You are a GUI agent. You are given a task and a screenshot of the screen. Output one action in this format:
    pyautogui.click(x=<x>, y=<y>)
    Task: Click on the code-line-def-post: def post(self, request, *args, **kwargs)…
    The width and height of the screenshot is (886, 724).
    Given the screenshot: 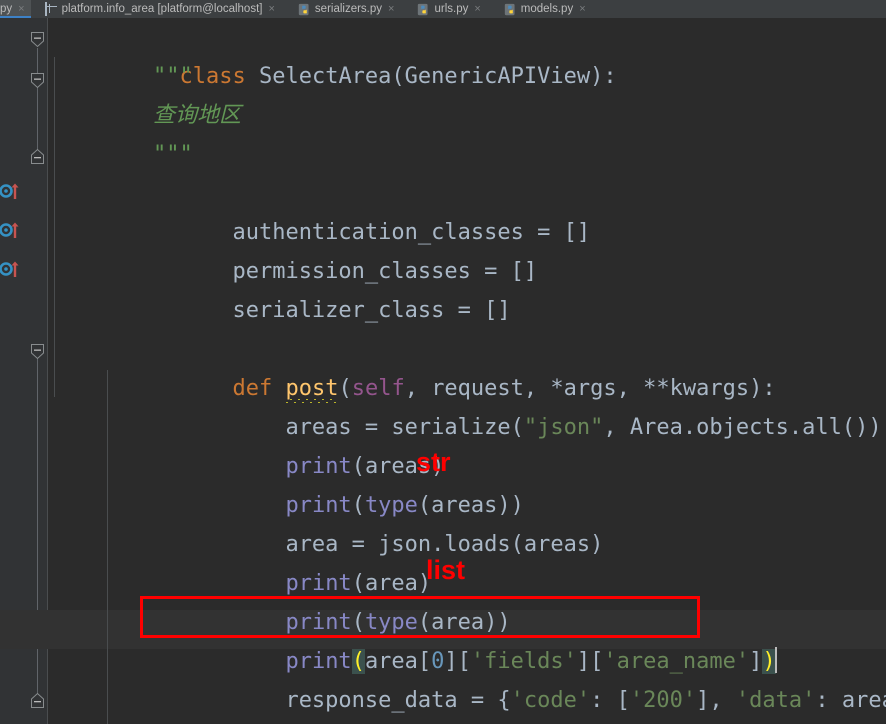 What is the action you would take?
    pyautogui.click(x=438, y=366)
    